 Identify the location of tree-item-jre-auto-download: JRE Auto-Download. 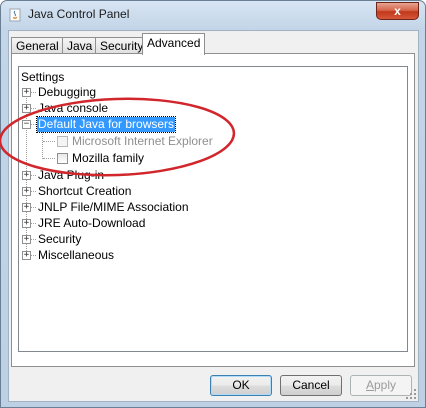
(91, 223).